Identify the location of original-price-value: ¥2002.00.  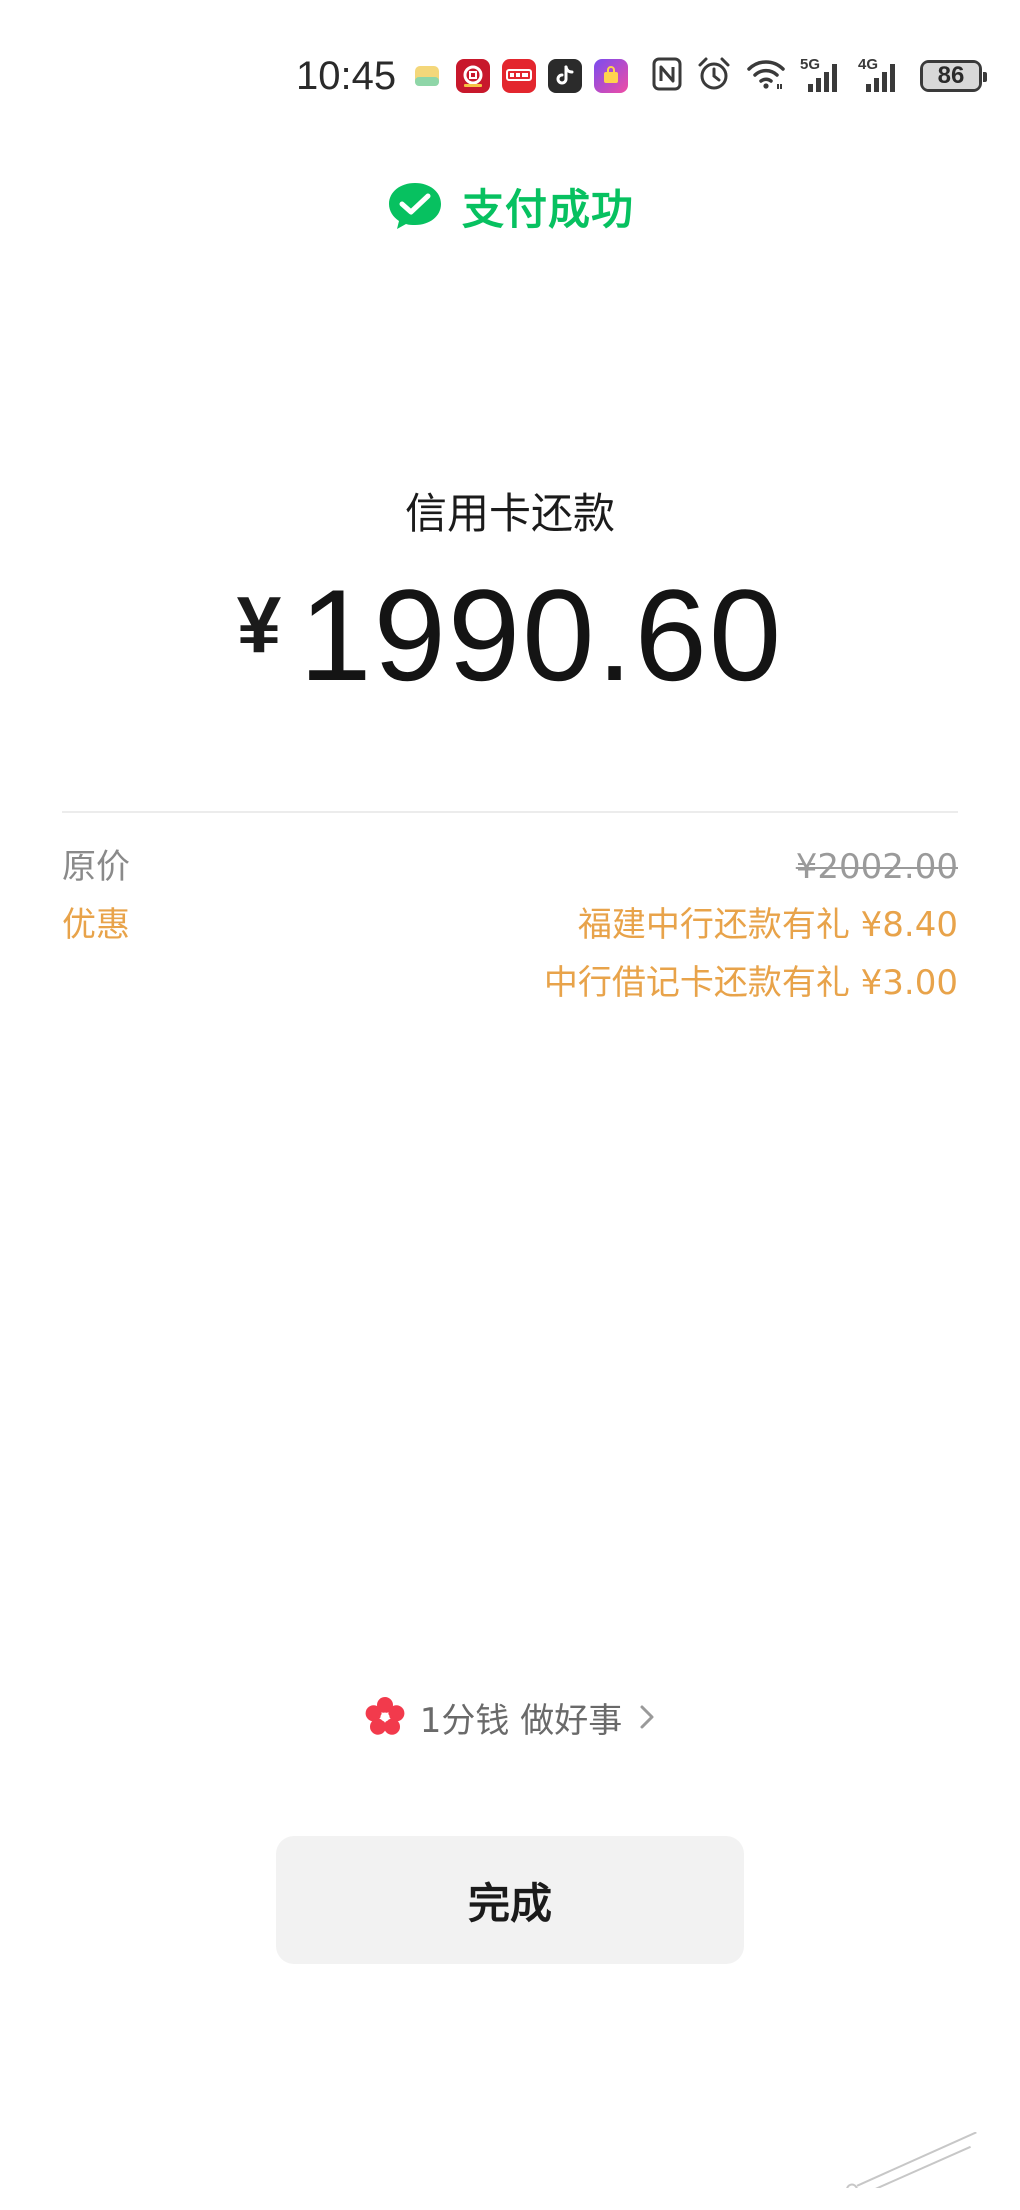
(876, 867).